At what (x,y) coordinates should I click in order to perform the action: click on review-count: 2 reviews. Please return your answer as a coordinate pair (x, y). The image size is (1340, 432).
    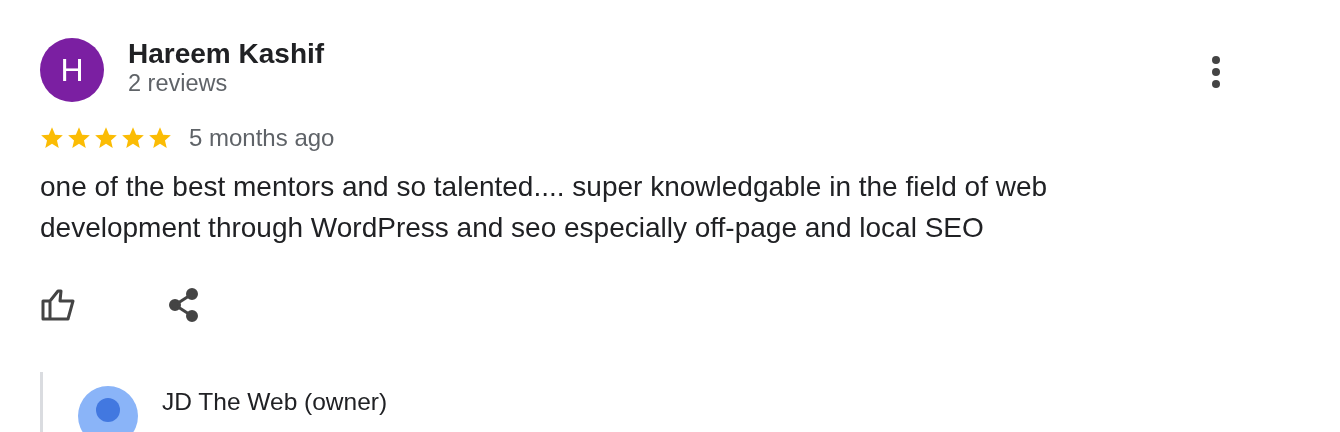
    Looking at the image, I should click on (178, 83).